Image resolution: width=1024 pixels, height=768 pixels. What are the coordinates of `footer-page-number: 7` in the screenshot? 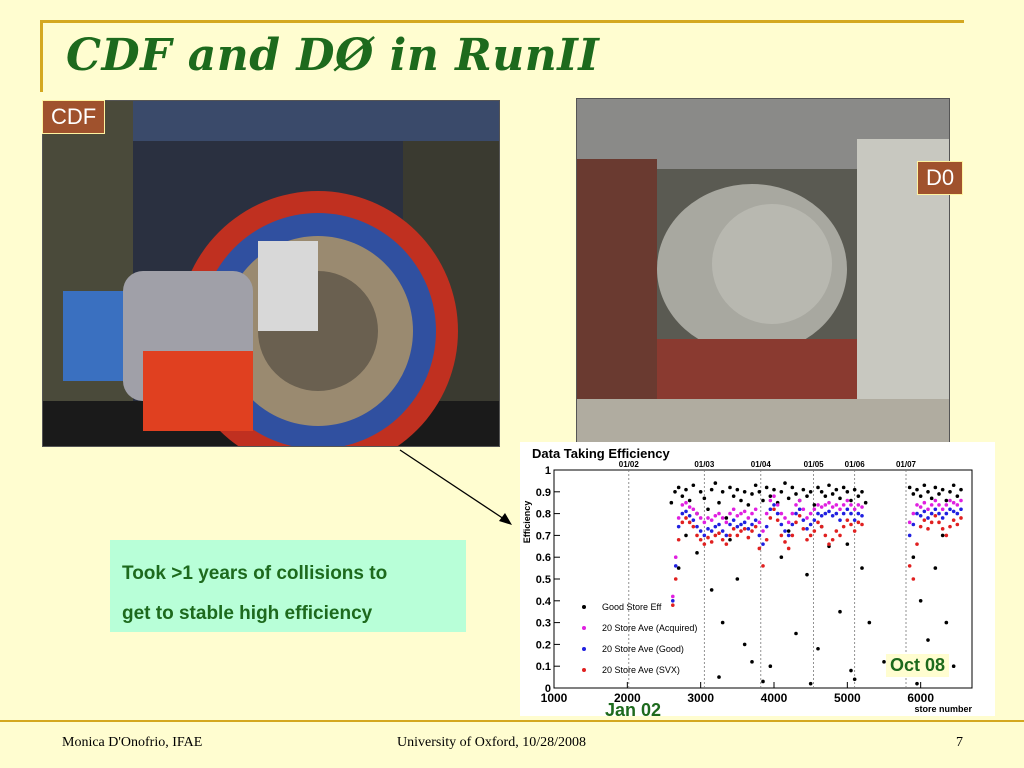 It's located at (959, 742).